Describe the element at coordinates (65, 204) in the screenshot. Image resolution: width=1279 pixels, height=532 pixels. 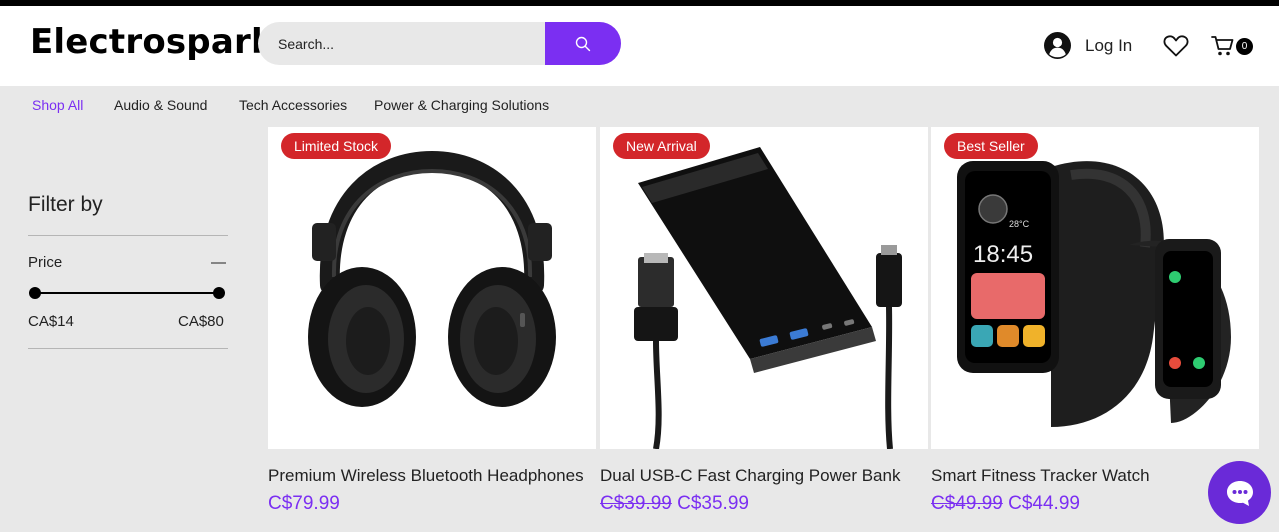
I see `filter-title: Filter by` at that location.